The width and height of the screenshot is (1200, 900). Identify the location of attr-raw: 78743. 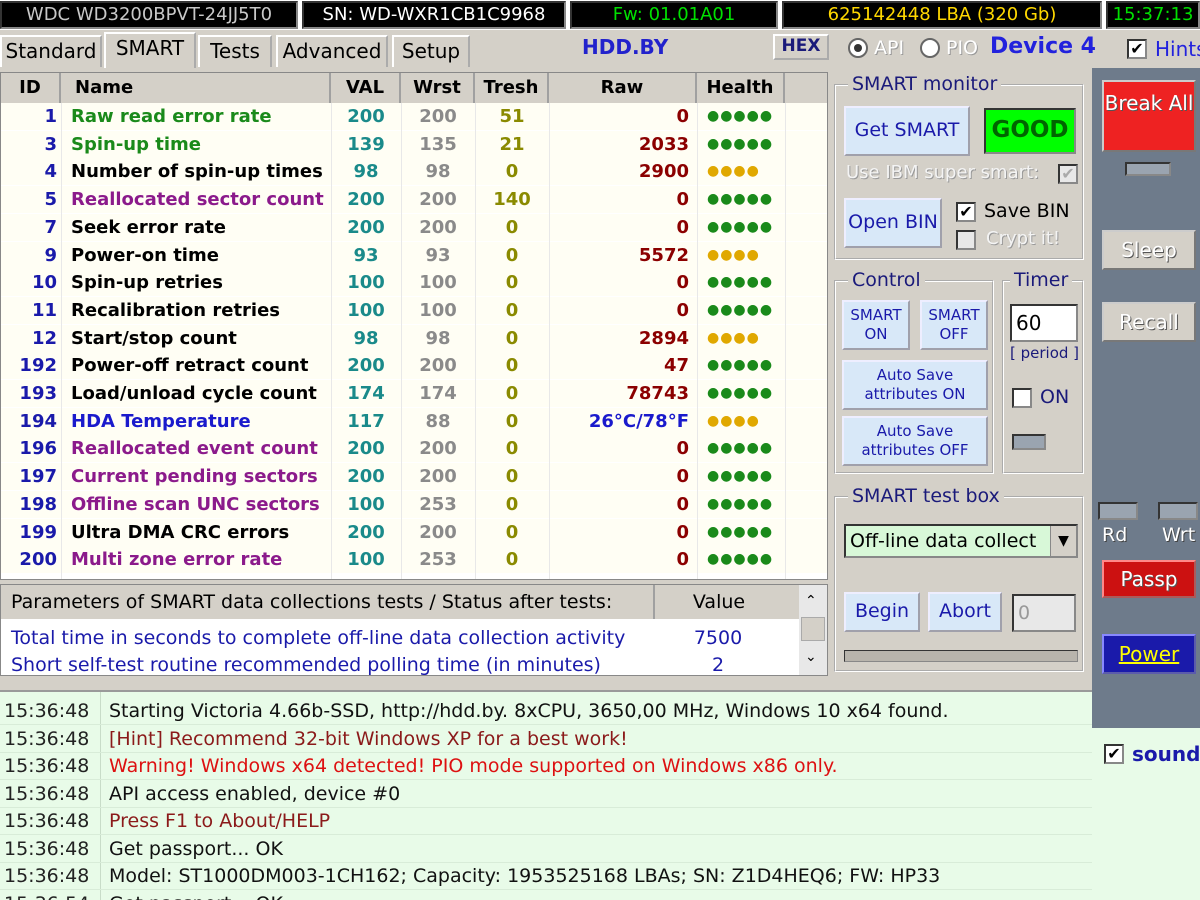
(657, 393).